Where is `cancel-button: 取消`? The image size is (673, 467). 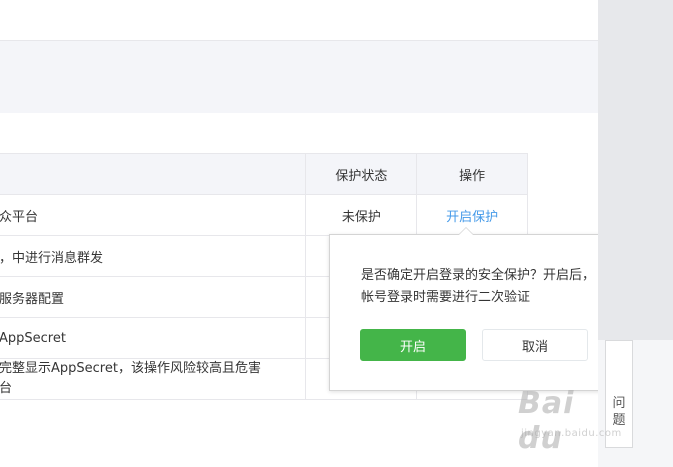 cancel-button: 取消 is located at coordinates (535, 345).